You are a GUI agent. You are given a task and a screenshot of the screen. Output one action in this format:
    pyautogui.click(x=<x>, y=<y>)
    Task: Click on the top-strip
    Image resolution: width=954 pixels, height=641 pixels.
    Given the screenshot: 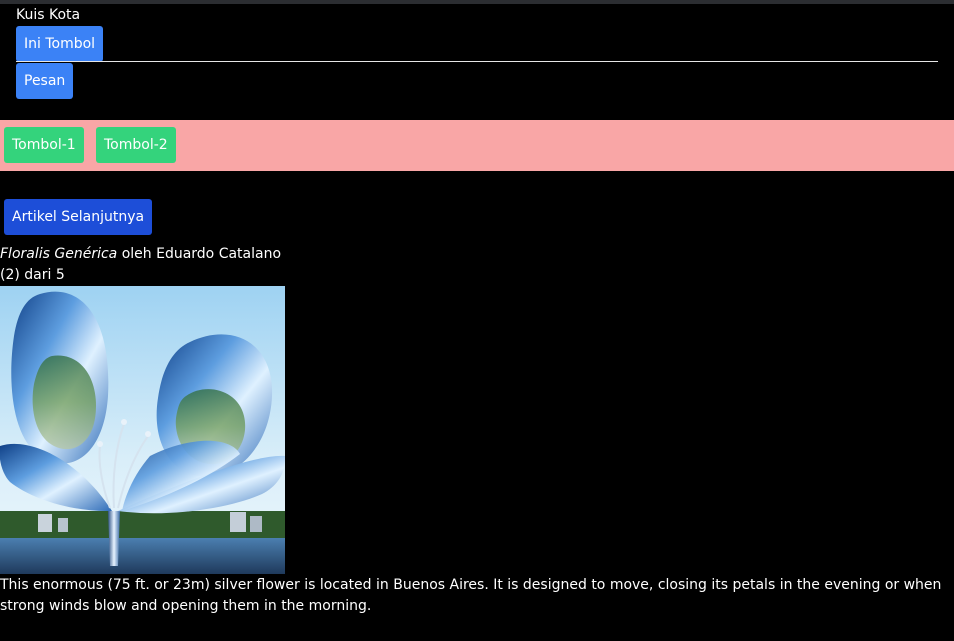 What is the action you would take?
    pyautogui.click(x=477, y=2)
    